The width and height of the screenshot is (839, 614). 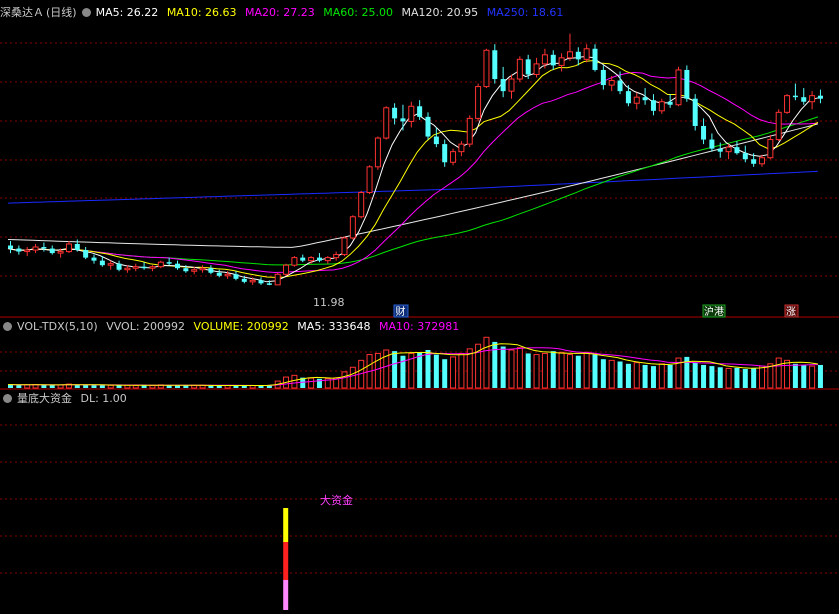 I want to click on low-price-label: 11.98, so click(x=329, y=302).